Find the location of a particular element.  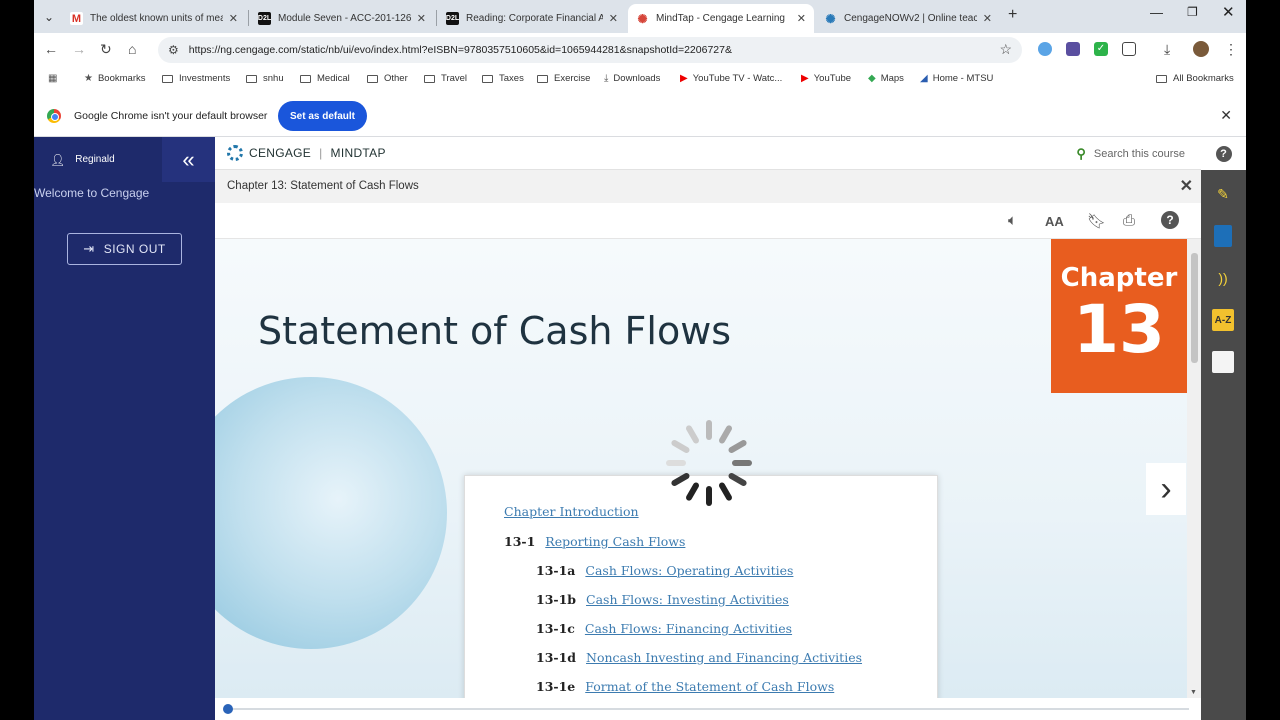

tab-title: MindTap - Cengage Learning is located at coordinates (720, 18).